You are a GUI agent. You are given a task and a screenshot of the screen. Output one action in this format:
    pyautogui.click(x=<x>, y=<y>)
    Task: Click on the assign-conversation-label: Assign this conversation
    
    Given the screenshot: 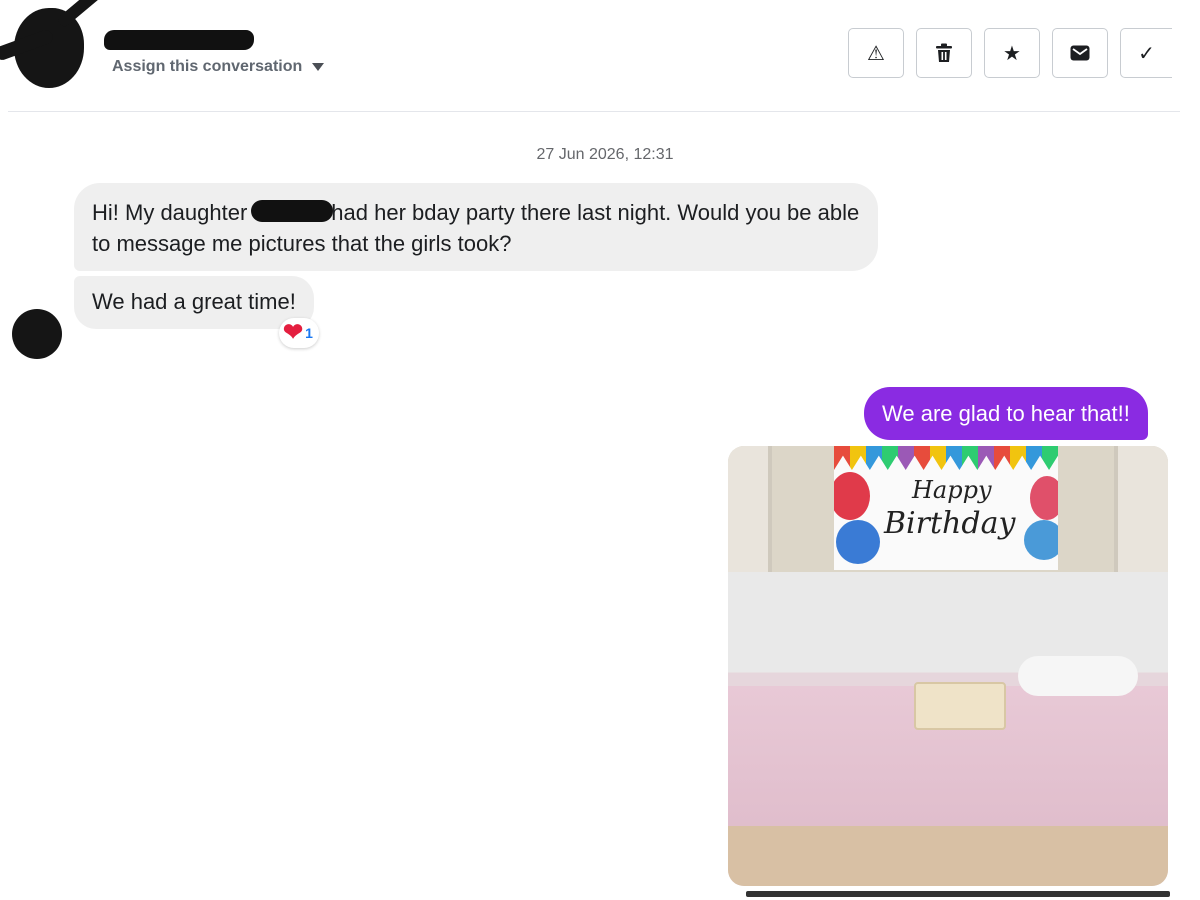 What is the action you would take?
    pyautogui.click(x=207, y=66)
    